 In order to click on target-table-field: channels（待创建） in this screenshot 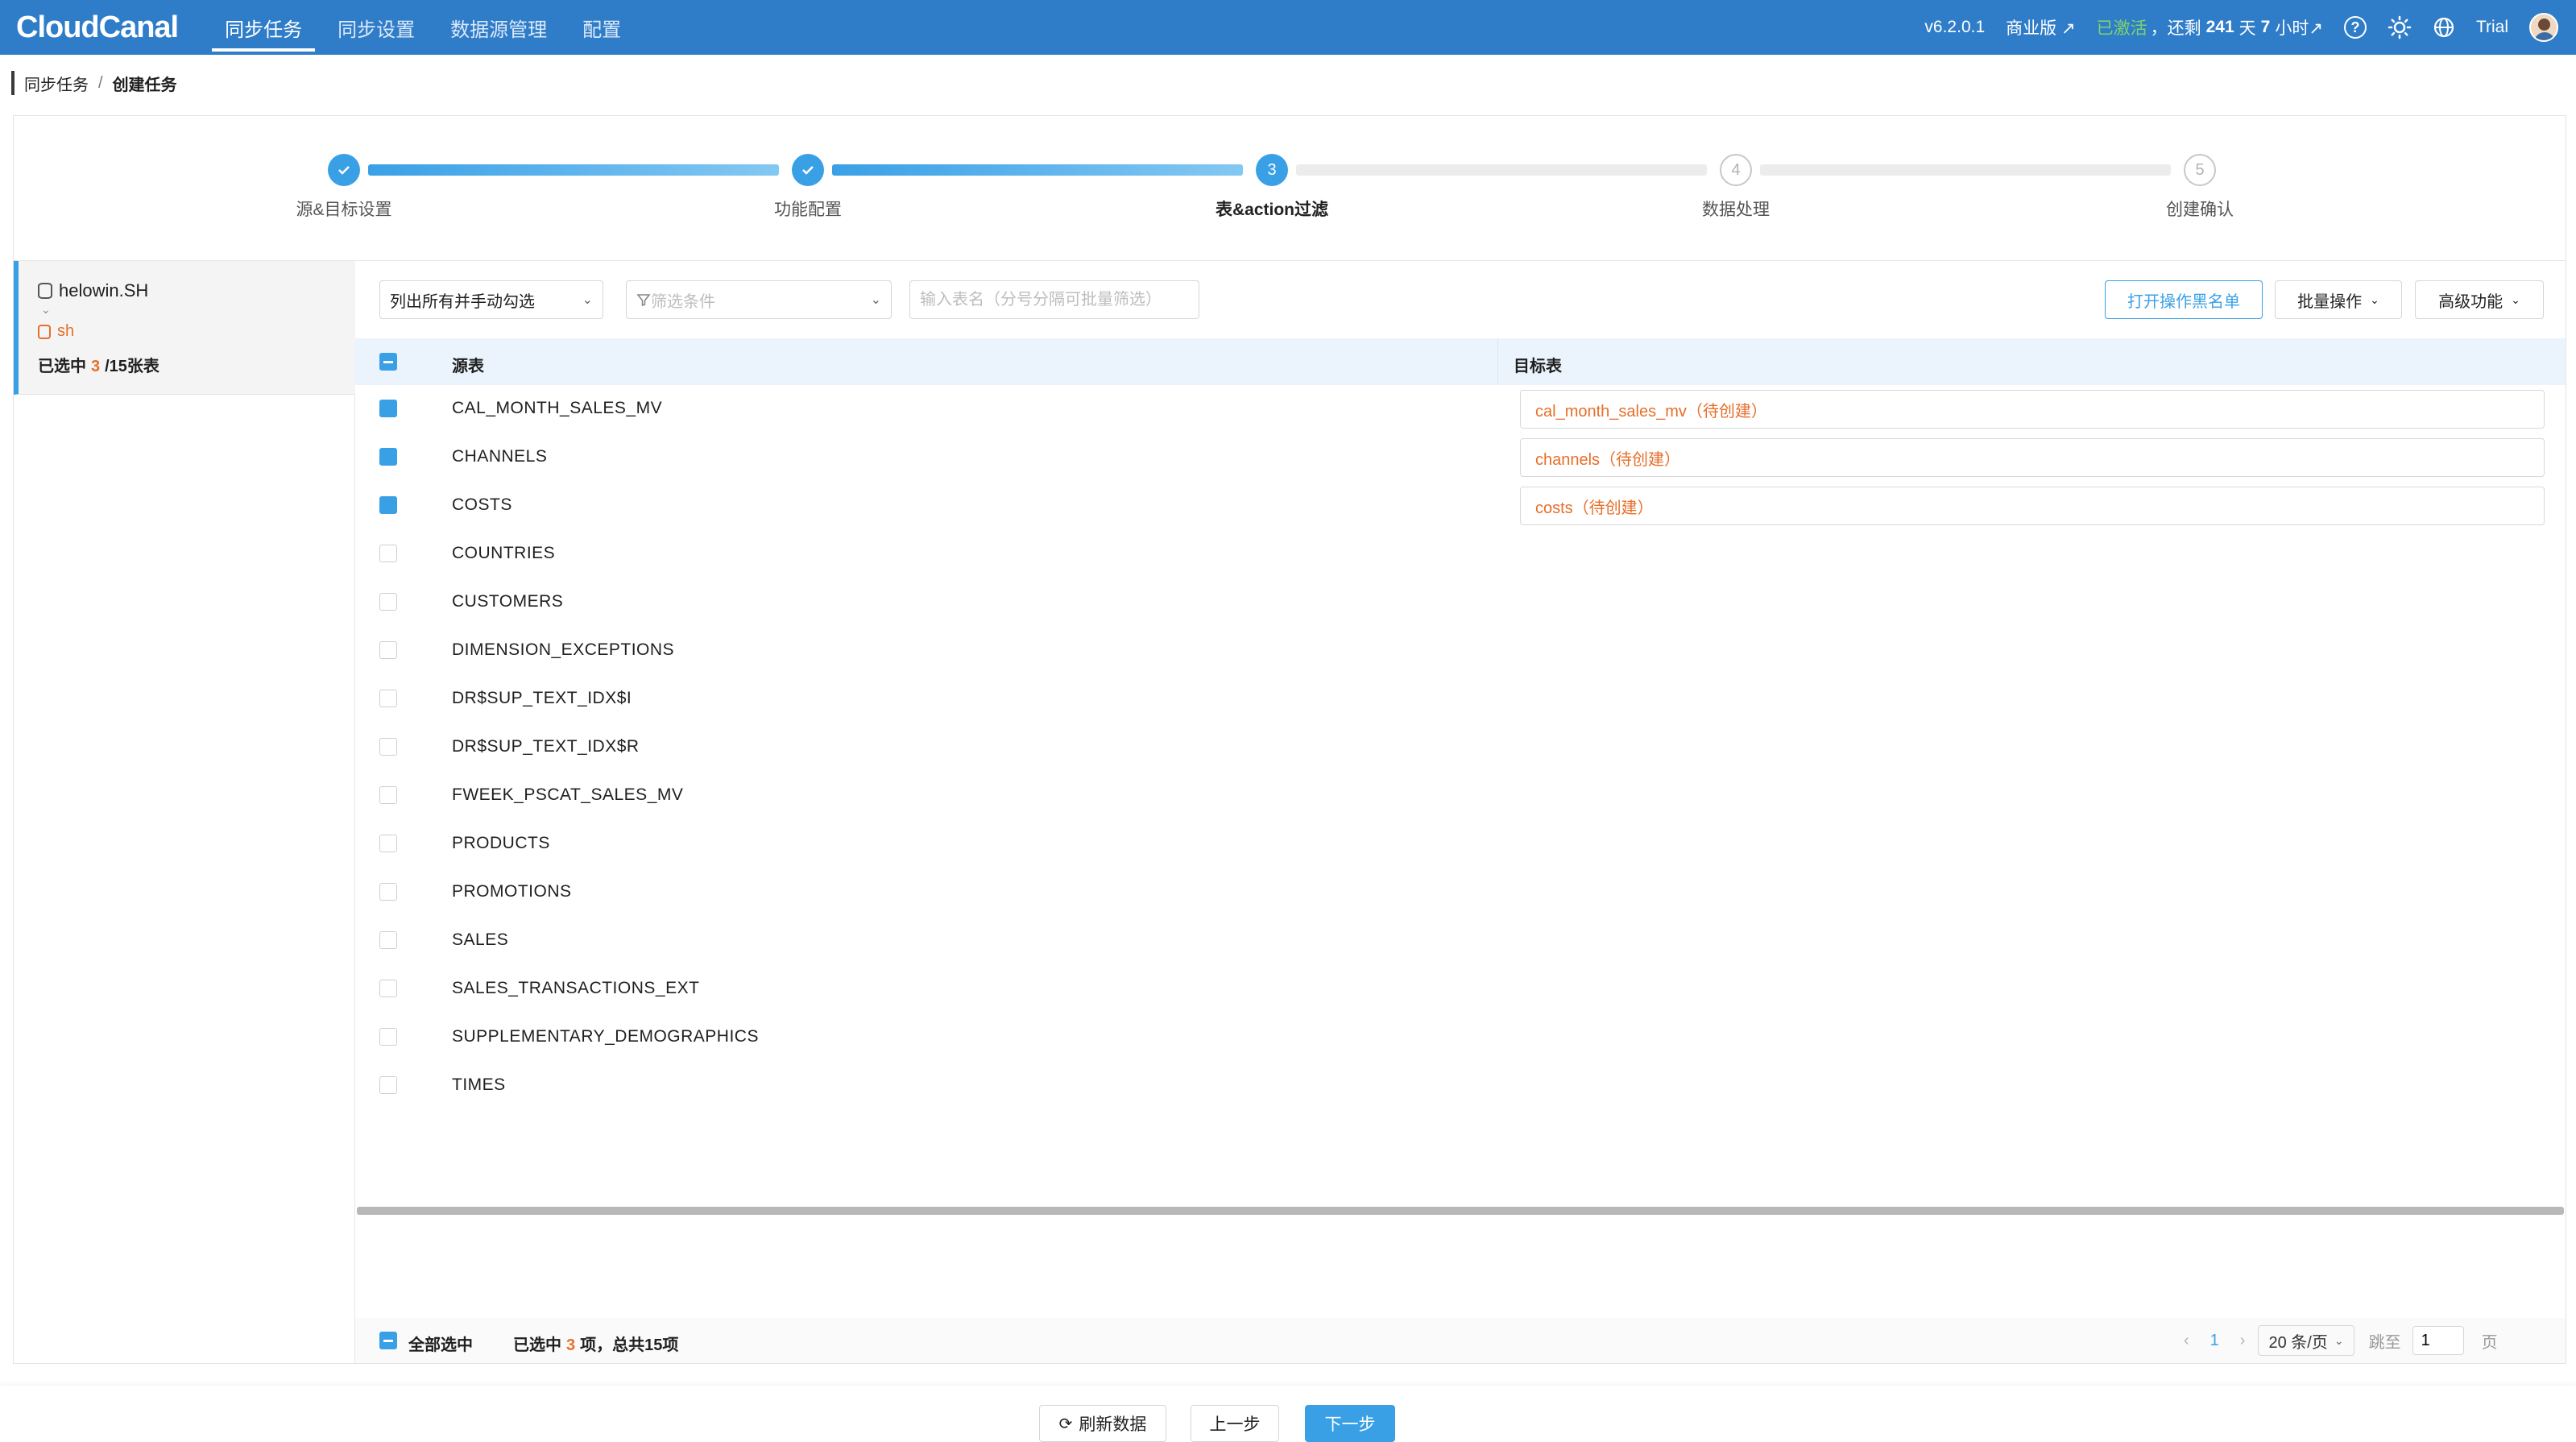, I will do `click(2032, 457)`.